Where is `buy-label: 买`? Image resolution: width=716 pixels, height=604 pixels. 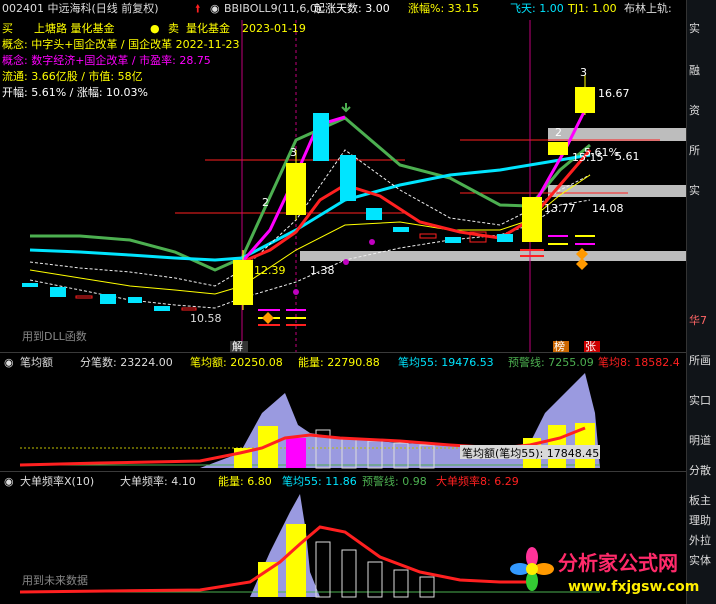
buy-label: 买 is located at coordinates (7, 28).